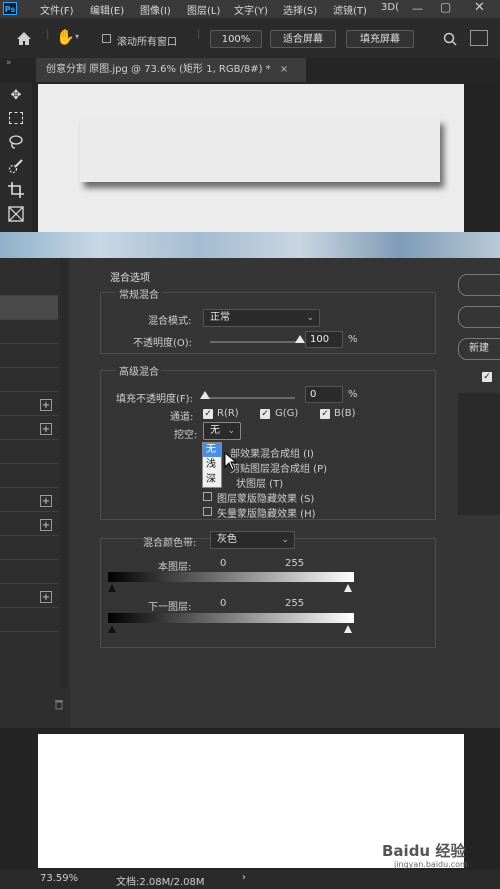 The image size is (500, 889). I want to click on channel-b-label: B(B), so click(345, 413).